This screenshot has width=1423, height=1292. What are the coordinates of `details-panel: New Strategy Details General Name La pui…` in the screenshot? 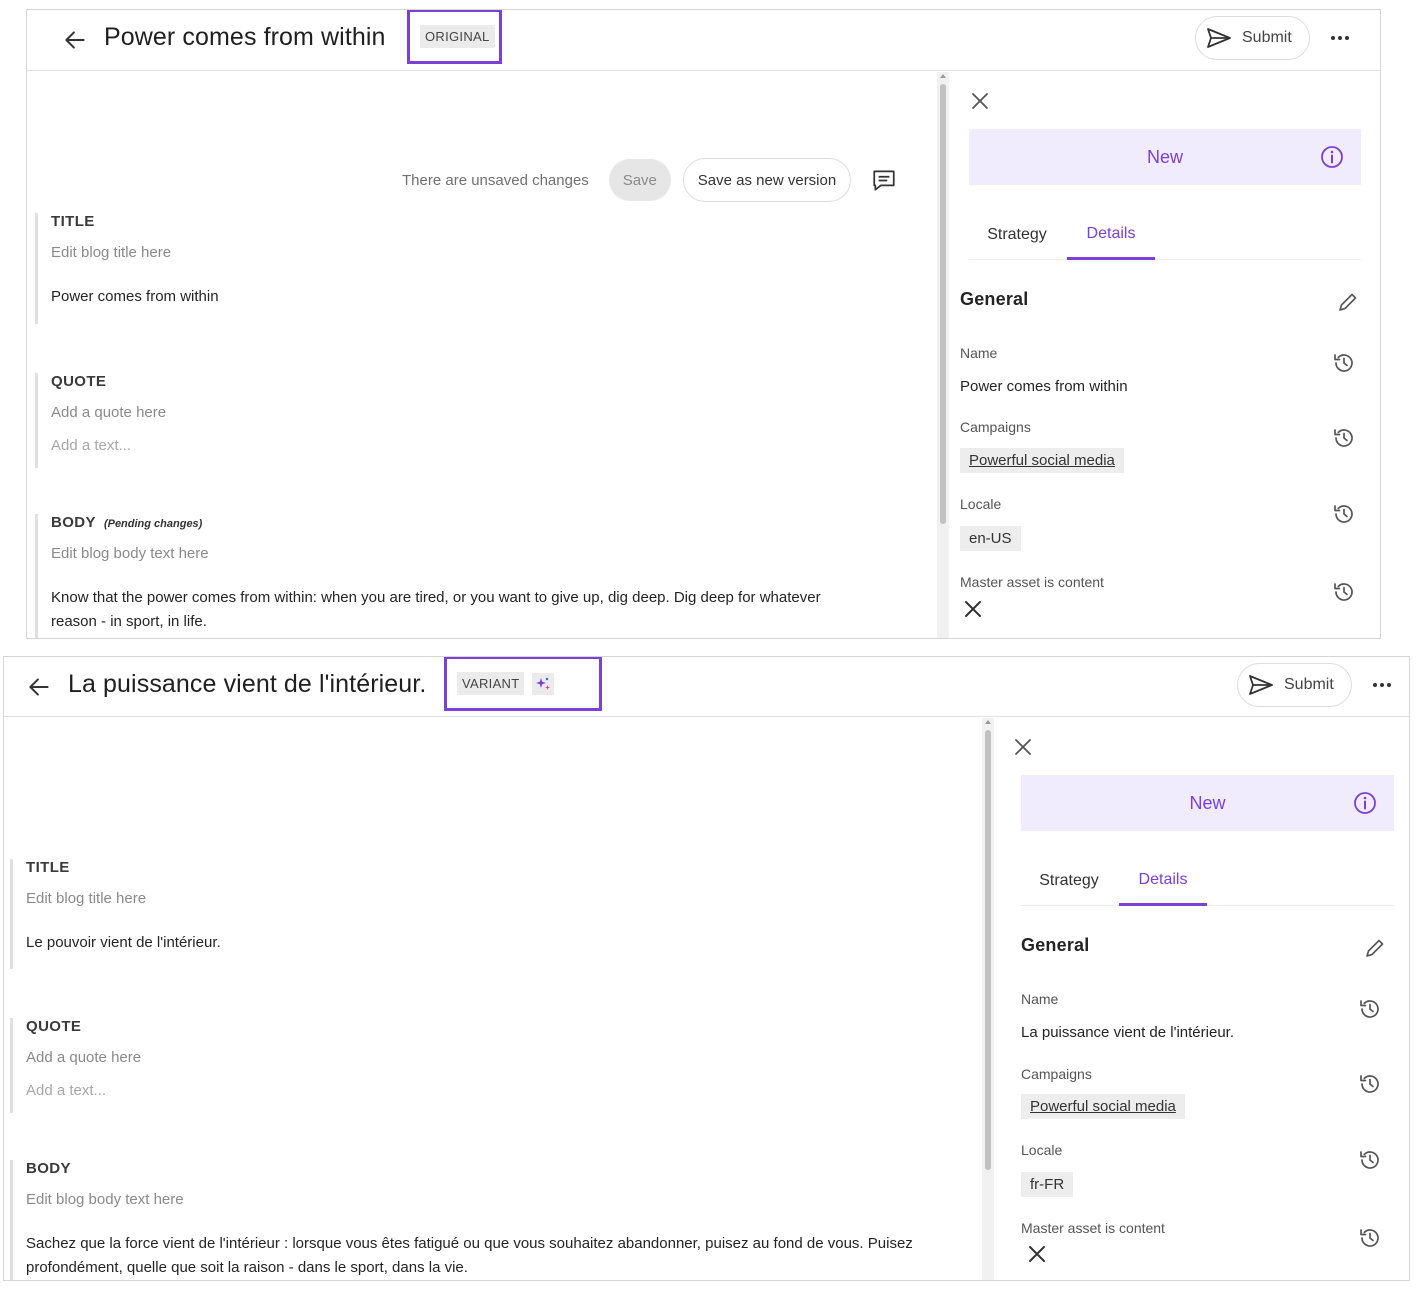 It's located at (1201, 999).